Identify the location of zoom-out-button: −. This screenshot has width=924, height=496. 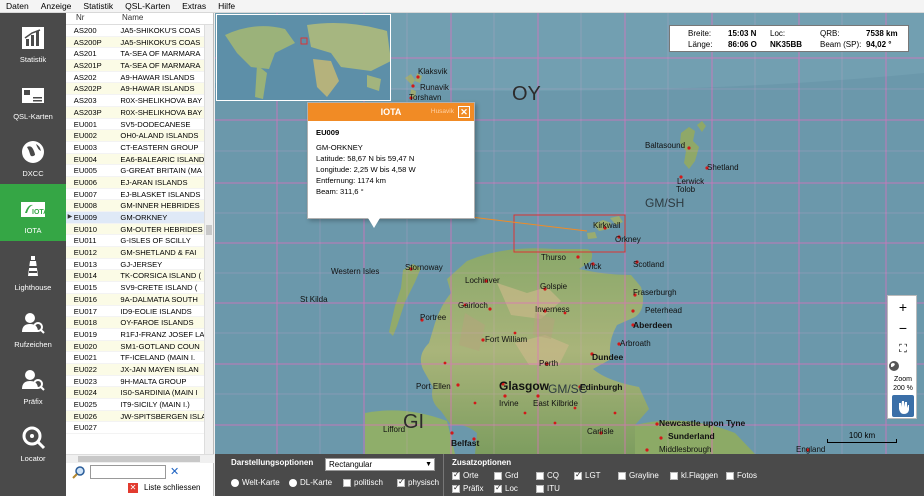
(903, 328).